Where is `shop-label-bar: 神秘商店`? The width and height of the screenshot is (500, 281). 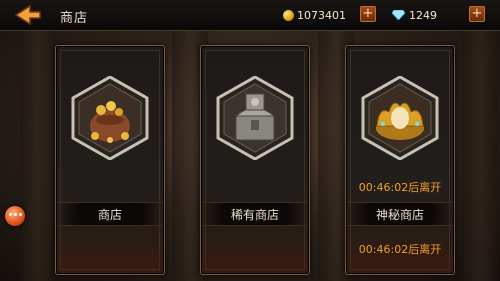
shop-label-bar: 神秘商店 is located at coordinates (400, 214).